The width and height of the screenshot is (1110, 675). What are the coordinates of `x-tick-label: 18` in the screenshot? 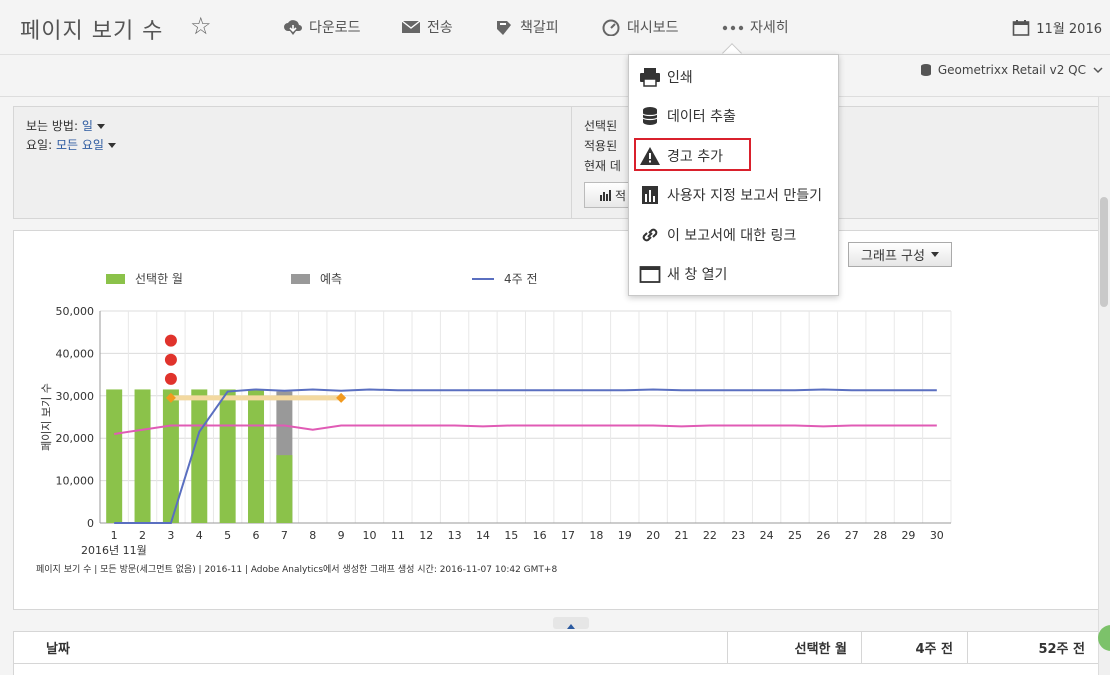 It's located at (596, 535).